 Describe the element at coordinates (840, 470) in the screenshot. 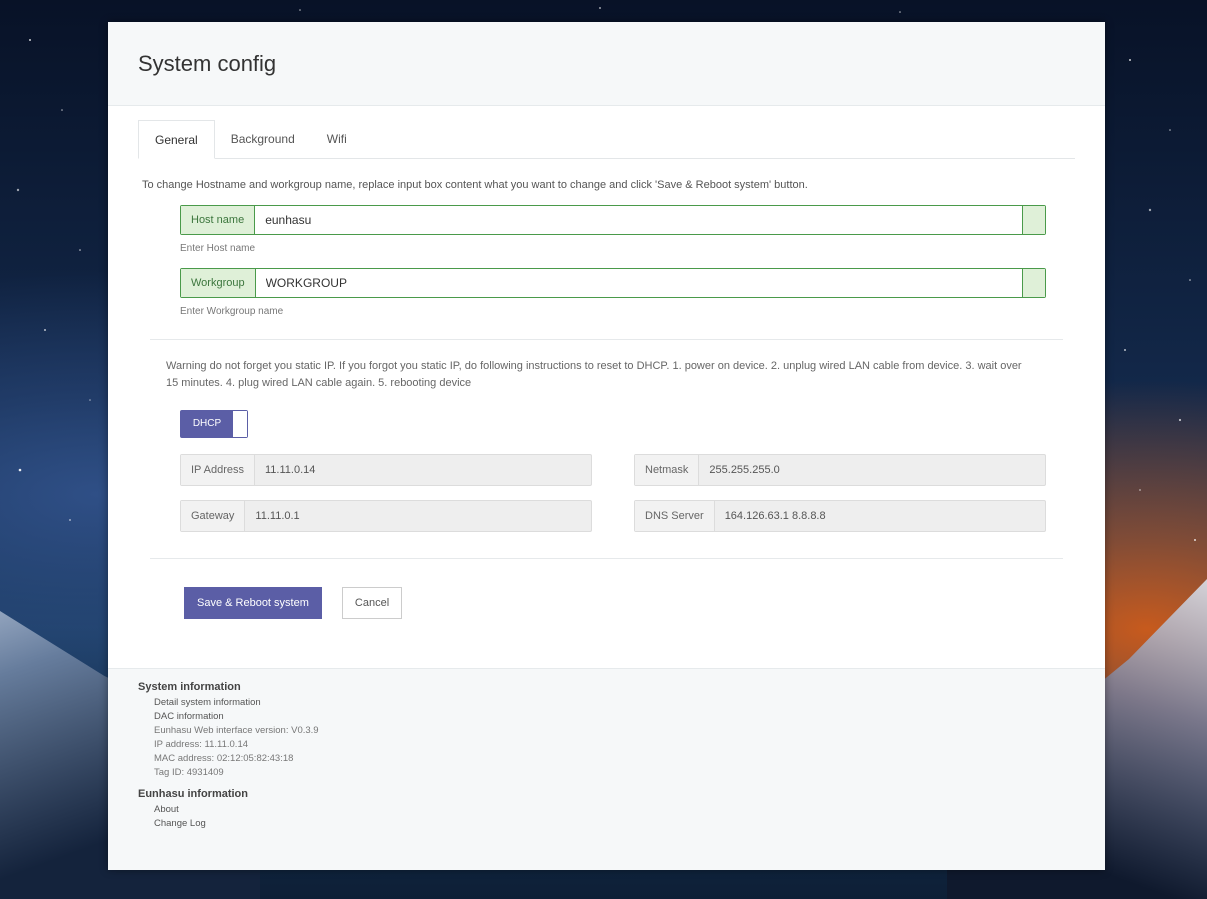

I see `netmask-field: Netmask 255.255.255.0` at that location.